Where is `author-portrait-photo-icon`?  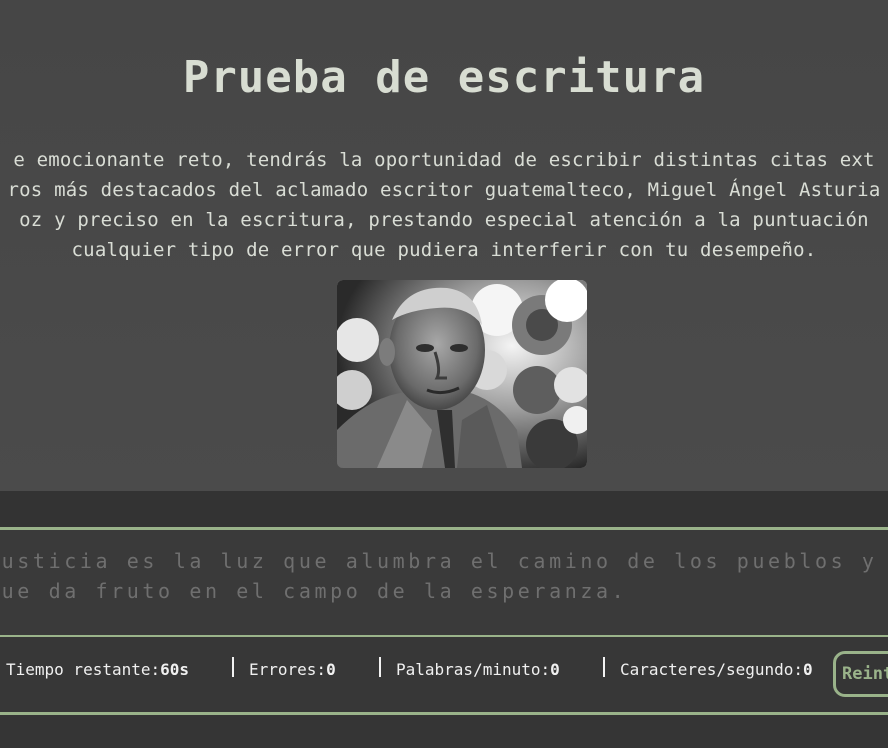
author-portrait-photo-icon is located at coordinates (462, 374).